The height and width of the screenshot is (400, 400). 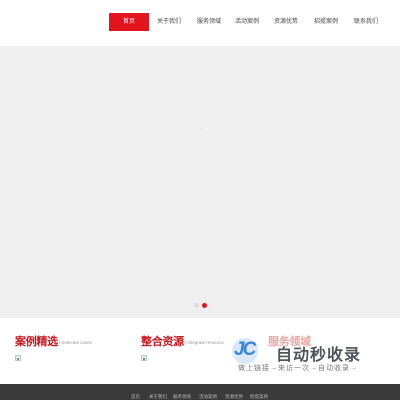 What do you see at coordinates (245, 349) in the screenshot?
I see `watermark-logo-text: JC` at bounding box center [245, 349].